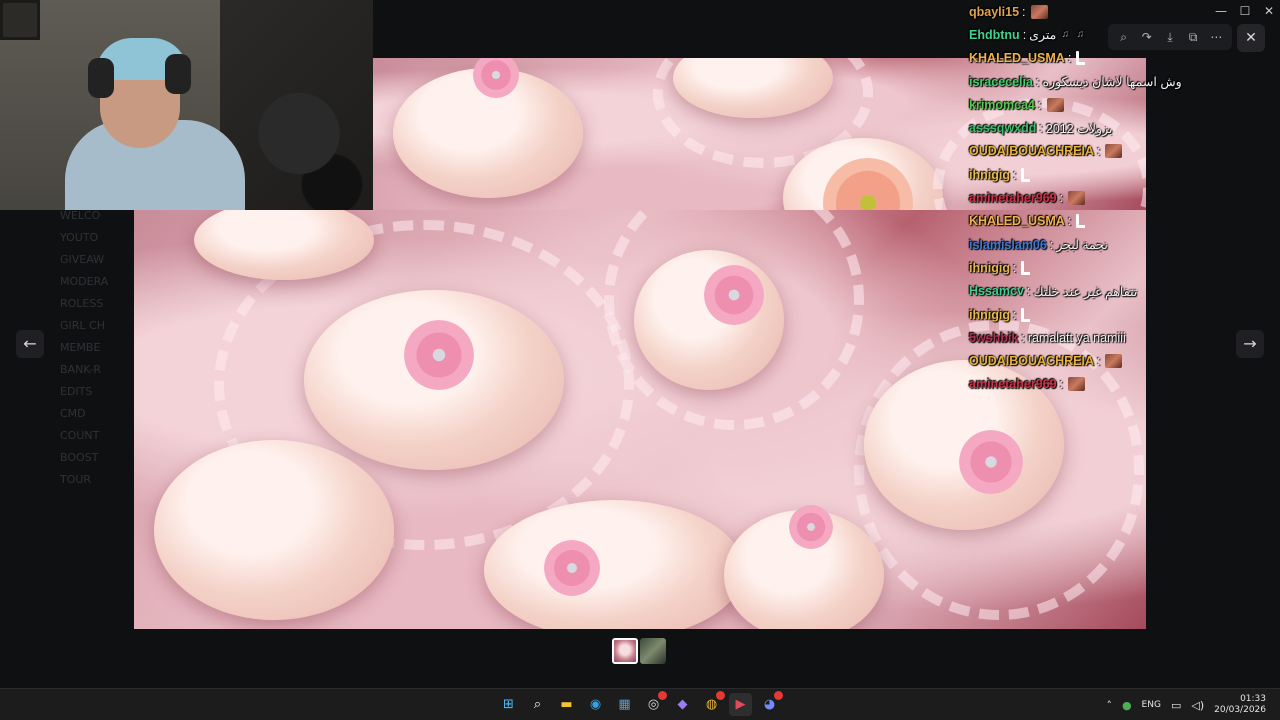 Image resolution: width=1280 pixels, height=720 pixels. I want to click on open-external-icon: ⧉, so click(1193, 37).